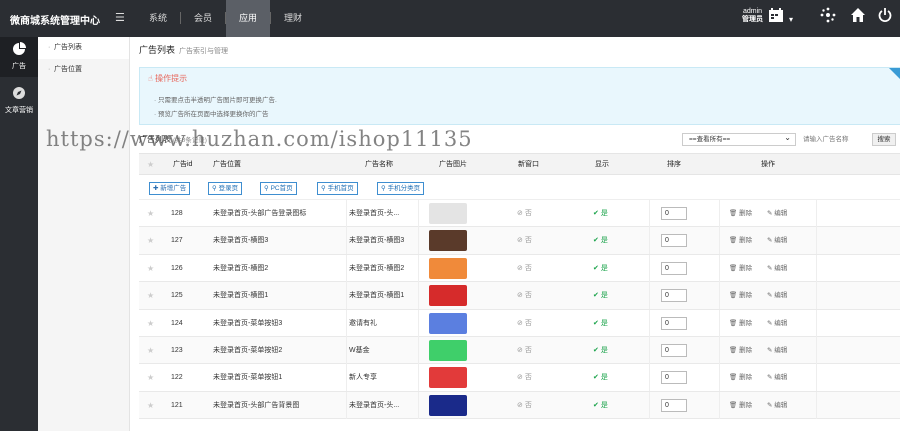  I want to click on power-icon, so click(885, 18).